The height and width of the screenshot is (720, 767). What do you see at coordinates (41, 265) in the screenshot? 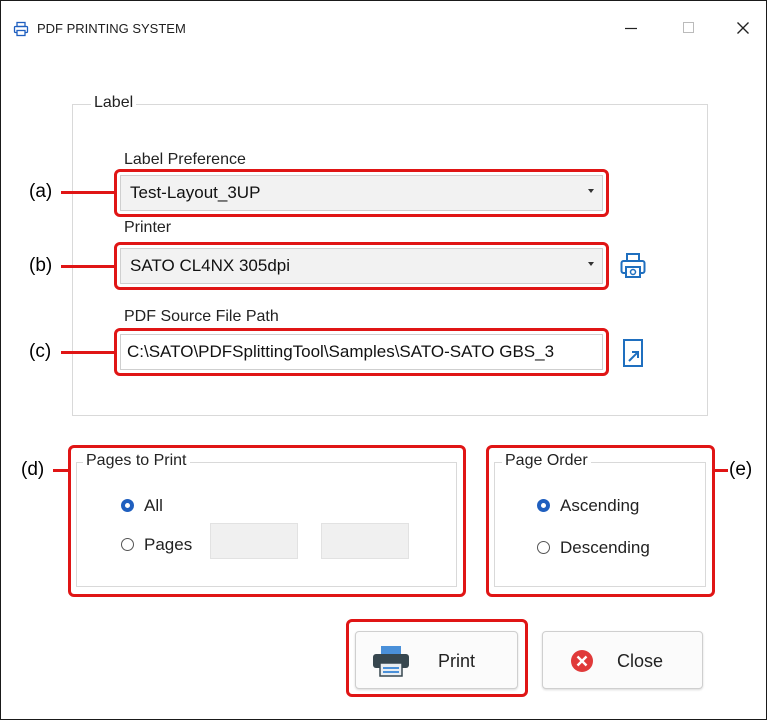
I see `callout-b: (b)` at bounding box center [41, 265].